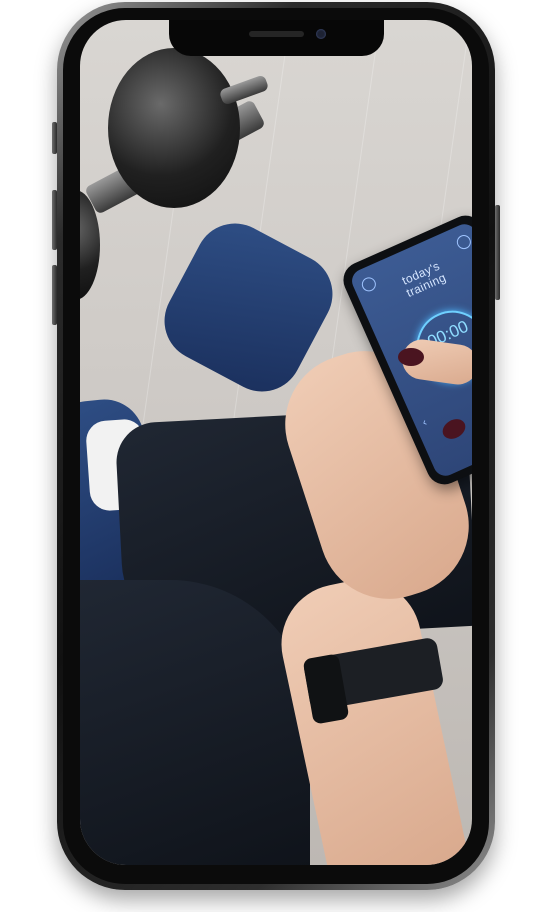  What do you see at coordinates (276, 34) in the screenshot?
I see `speaker-grille` at bounding box center [276, 34].